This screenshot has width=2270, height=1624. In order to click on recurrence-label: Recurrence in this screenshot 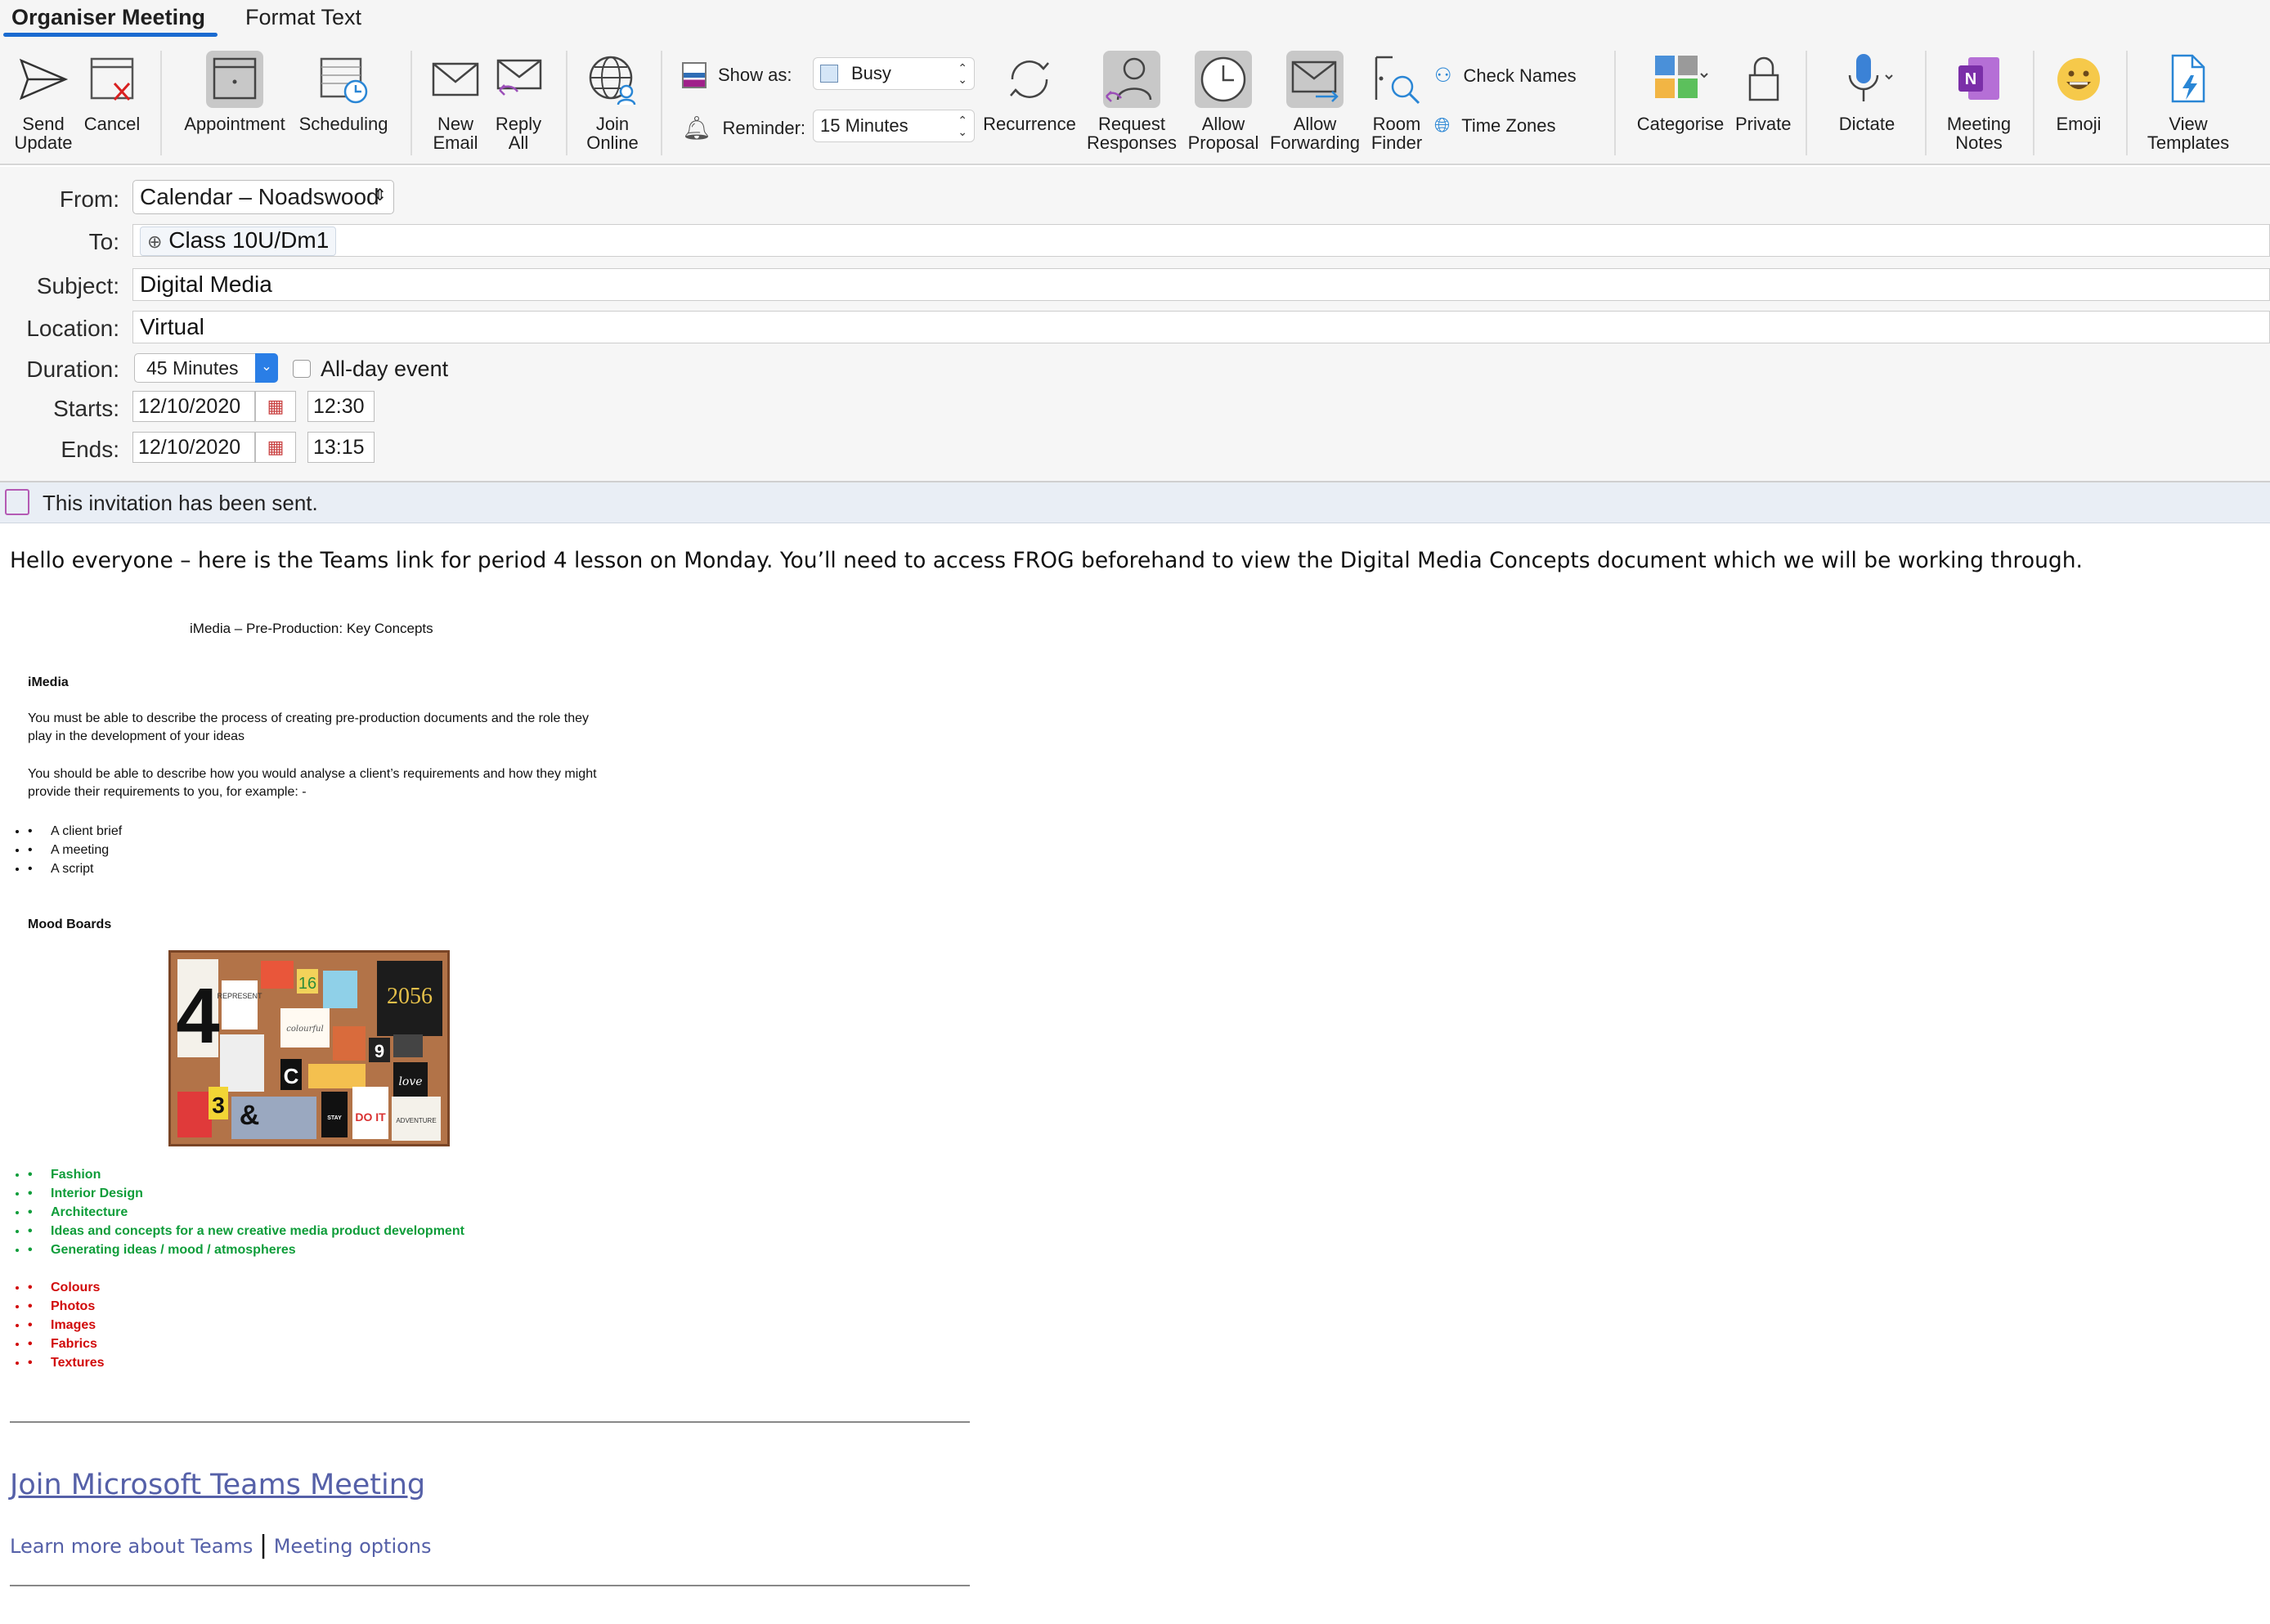, I will do `click(1029, 124)`.